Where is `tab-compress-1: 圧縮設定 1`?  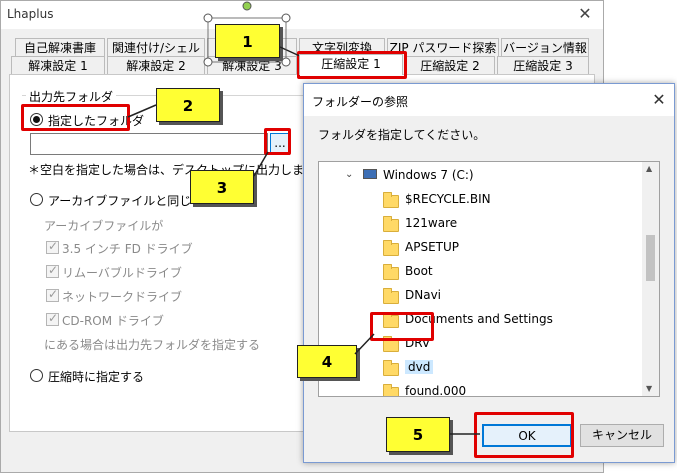 tab-compress-1: 圧縮設定 1 is located at coordinates (351, 64).